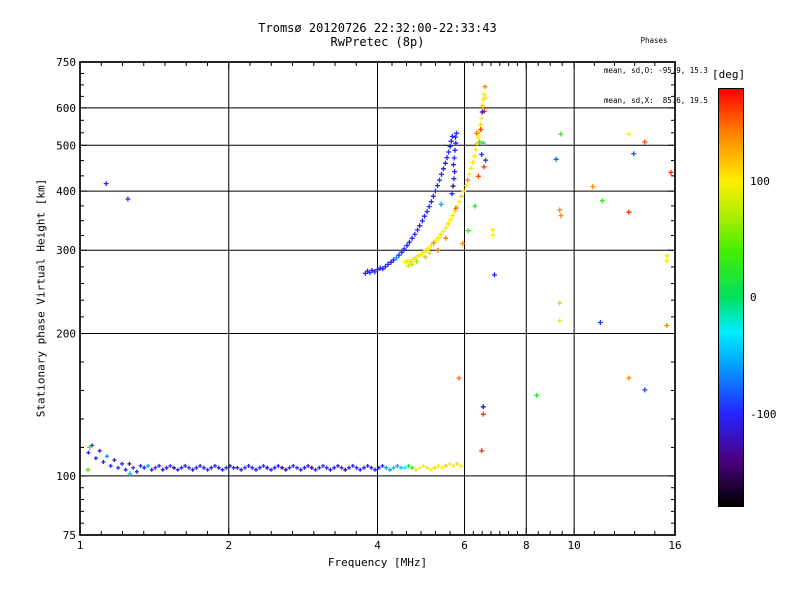 The height and width of the screenshot is (600, 800). What do you see at coordinates (377, 545) in the screenshot?
I see `svg-text: 4` at bounding box center [377, 545].